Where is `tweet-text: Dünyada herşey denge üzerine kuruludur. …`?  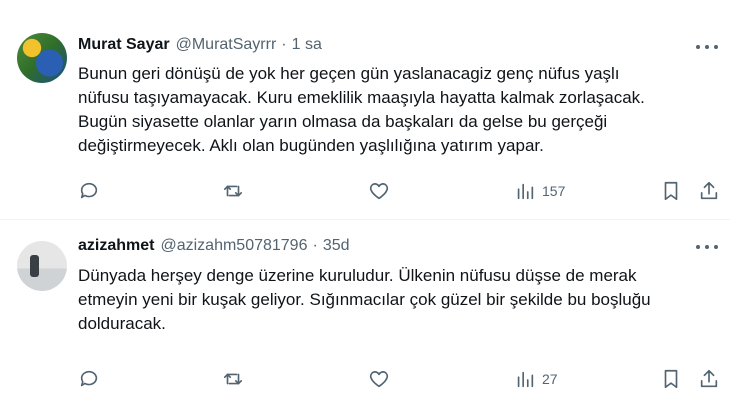
tweet-text: Dünyada herşey denge üzerine kuruludur. … is located at coordinates (364, 299).